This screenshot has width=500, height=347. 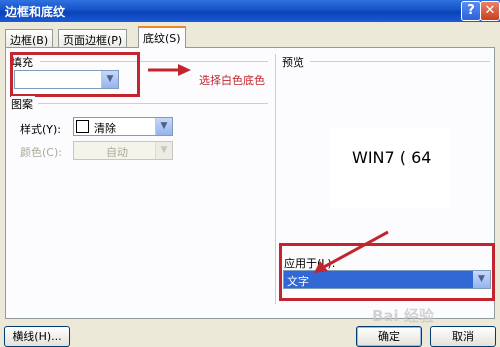 What do you see at coordinates (35, 12) in the screenshot?
I see `window-title: 边框和底纹` at bounding box center [35, 12].